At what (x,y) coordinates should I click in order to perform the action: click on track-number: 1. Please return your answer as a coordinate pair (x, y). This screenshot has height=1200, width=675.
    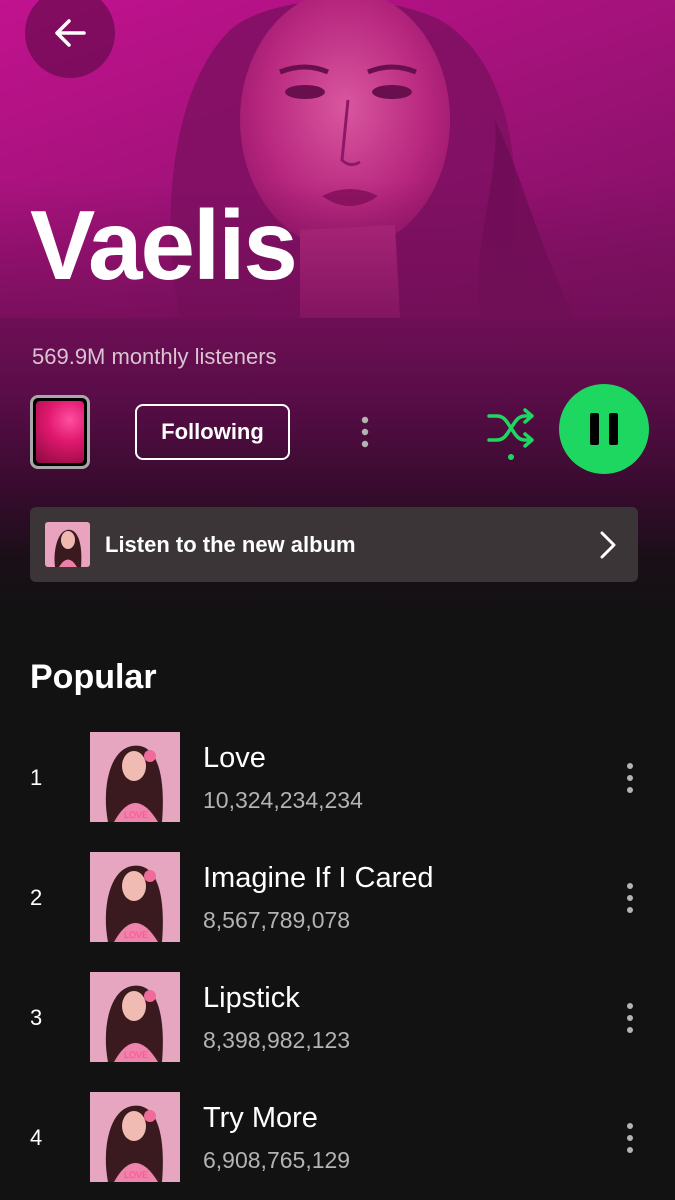
    Looking at the image, I should click on (36, 777).